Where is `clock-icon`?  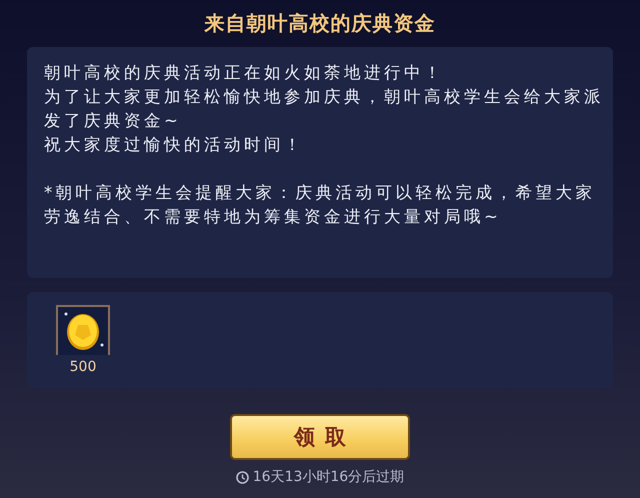
clock-icon is located at coordinates (242, 477).